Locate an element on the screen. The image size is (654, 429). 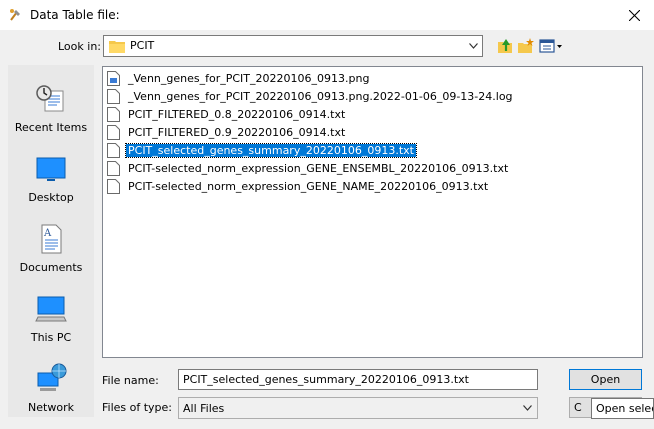
up-folder-icon is located at coordinates (505, 46).